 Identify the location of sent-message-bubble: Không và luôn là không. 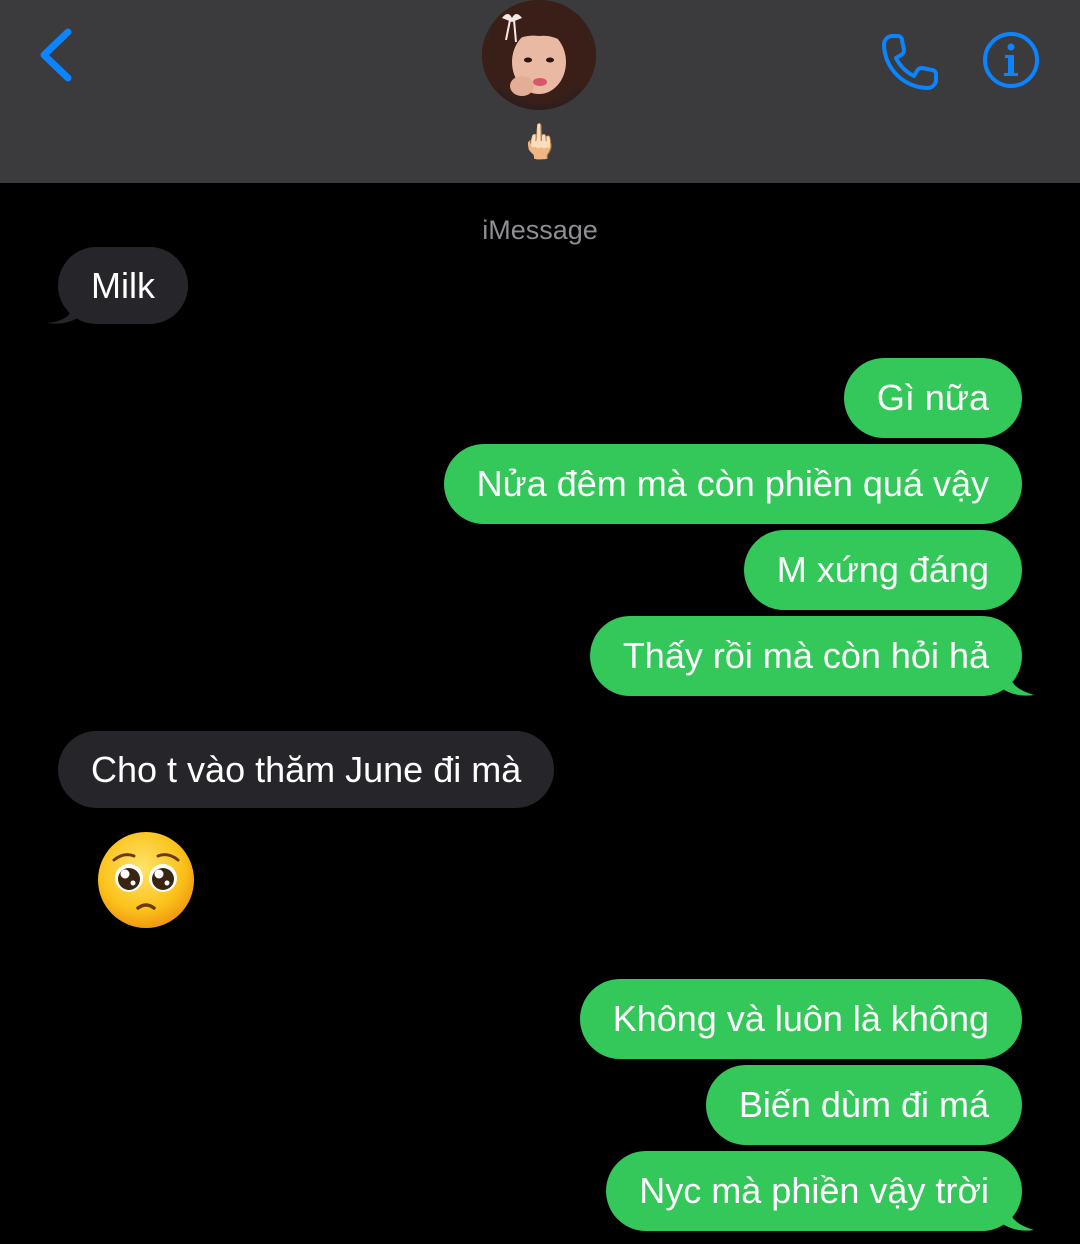
(800, 1019).